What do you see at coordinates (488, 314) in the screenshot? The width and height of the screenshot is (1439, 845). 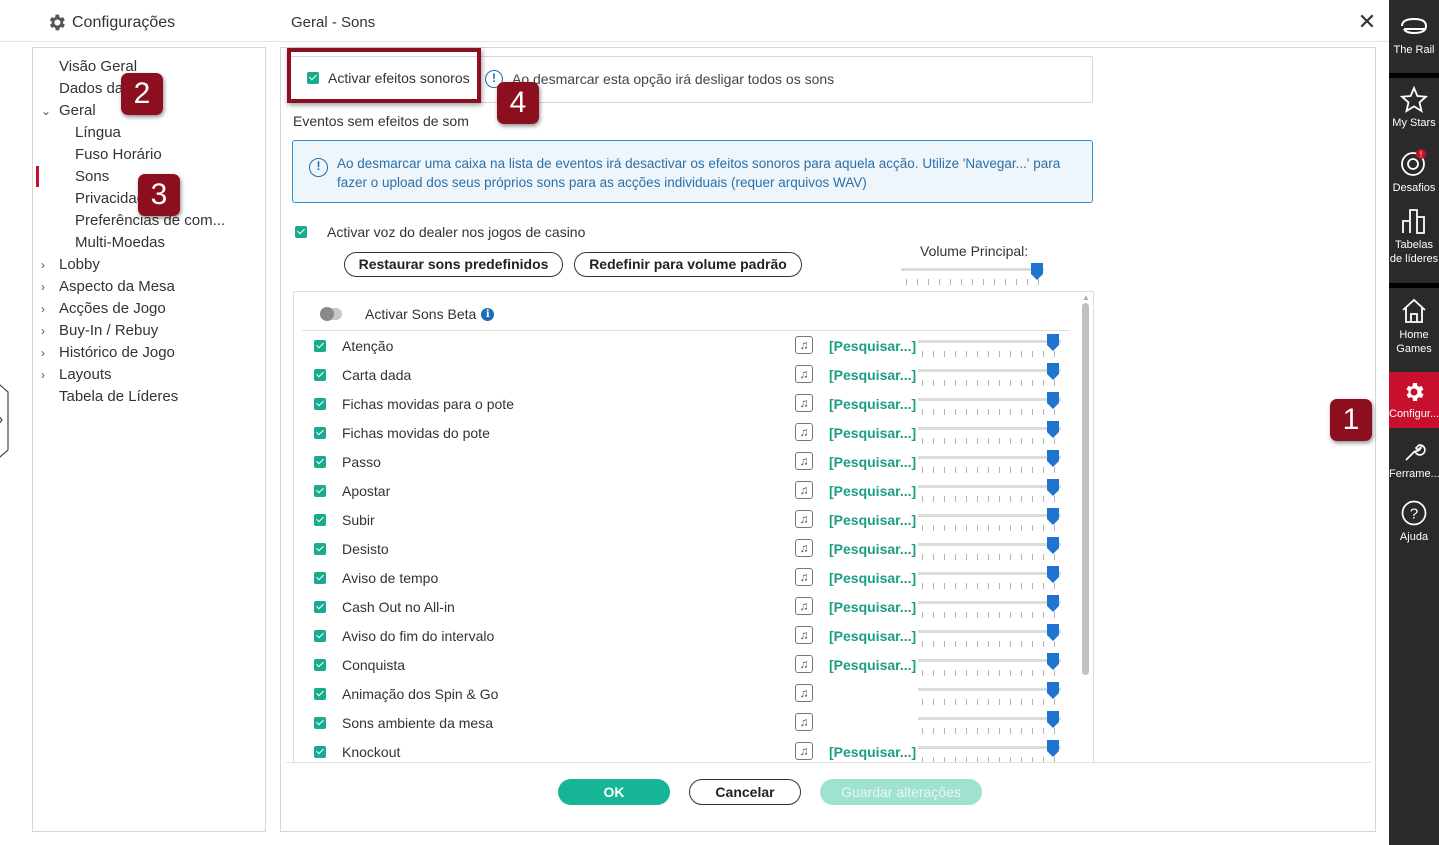 I see `info-icon: i` at bounding box center [488, 314].